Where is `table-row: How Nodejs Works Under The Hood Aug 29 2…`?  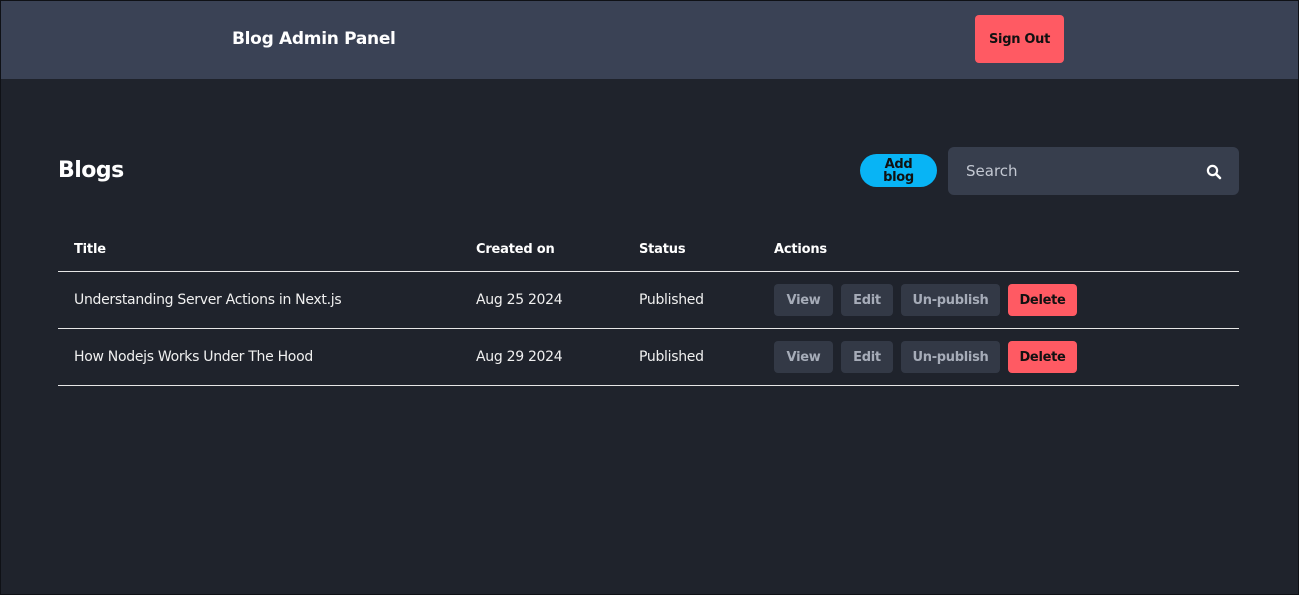
table-row: How Nodejs Works Under The Hood Aug 29 2… is located at coordinates (648, 357).